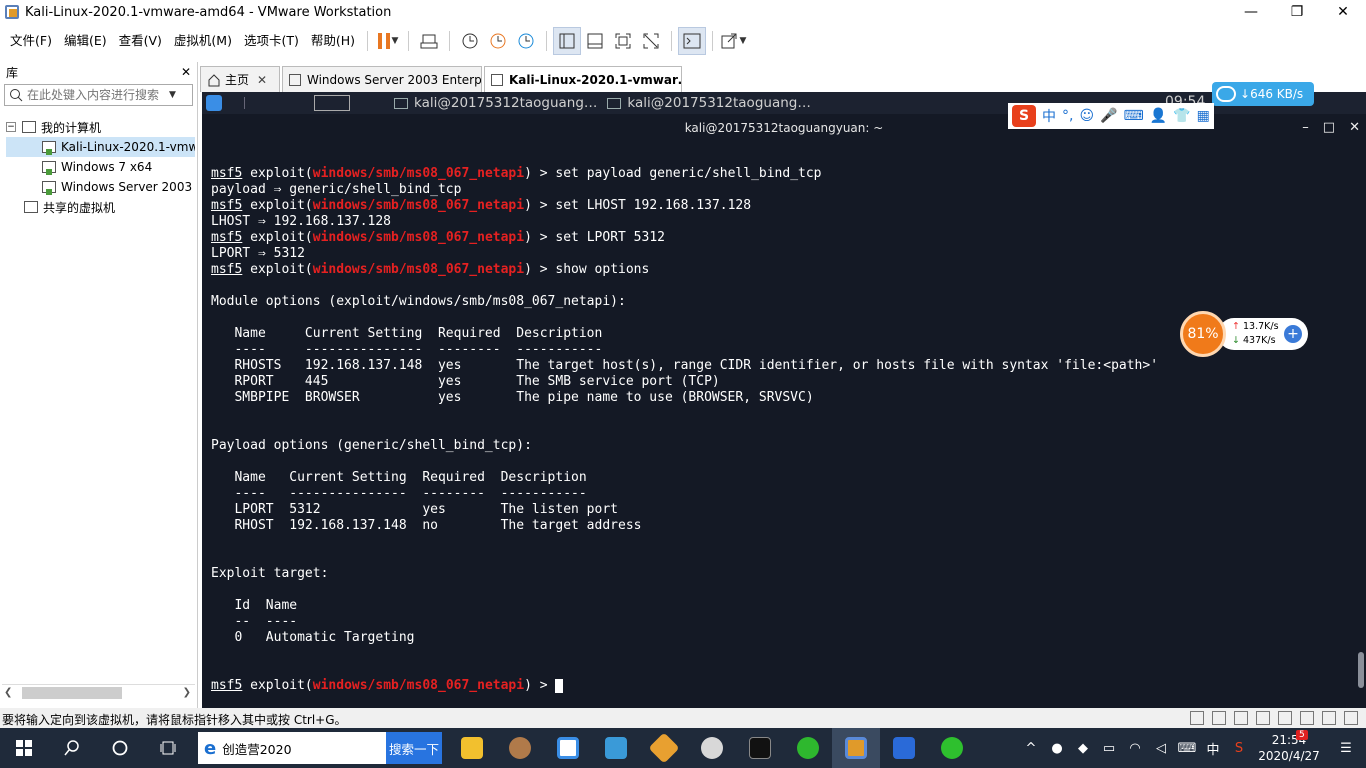  I want to click on skin-icon: 👕, so click(1181, 116).